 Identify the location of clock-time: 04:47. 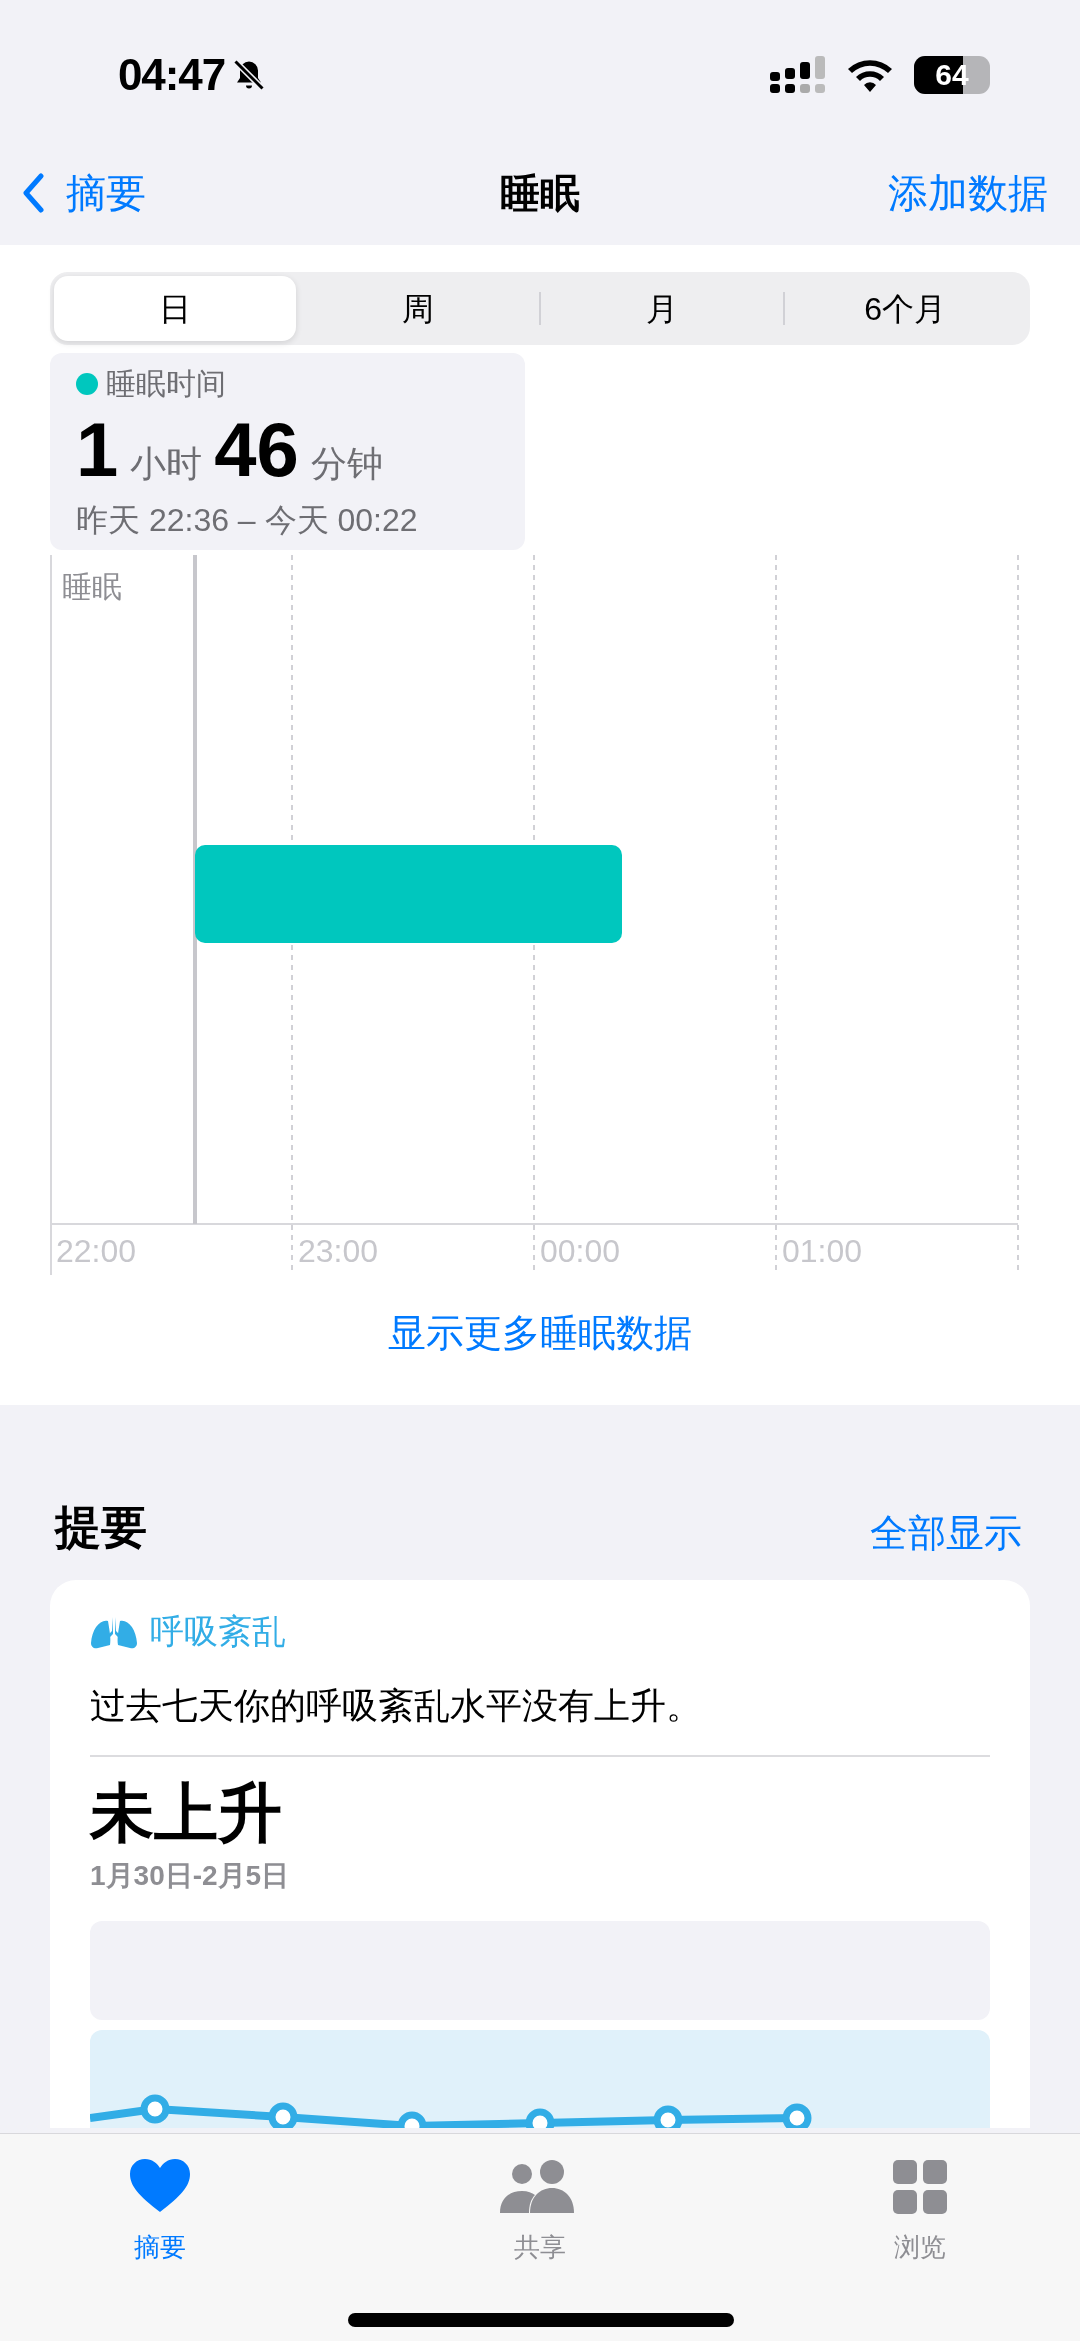
(172, 75).